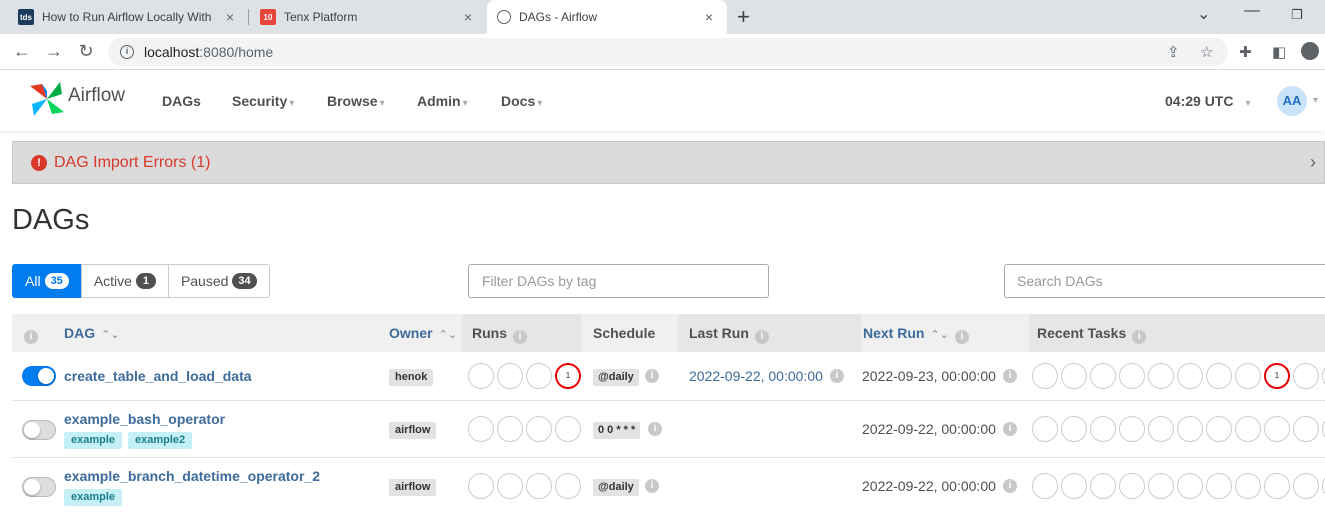  Describe the element at coordinates (127, 52) in the screenshot. I see `site-info-icon: i` at that location.